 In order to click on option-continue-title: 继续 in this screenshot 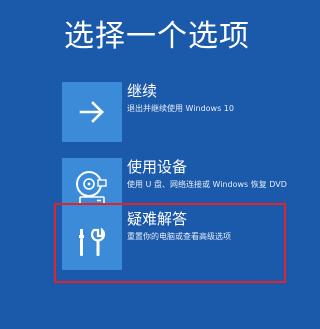, I will do `click(142, 91)`.